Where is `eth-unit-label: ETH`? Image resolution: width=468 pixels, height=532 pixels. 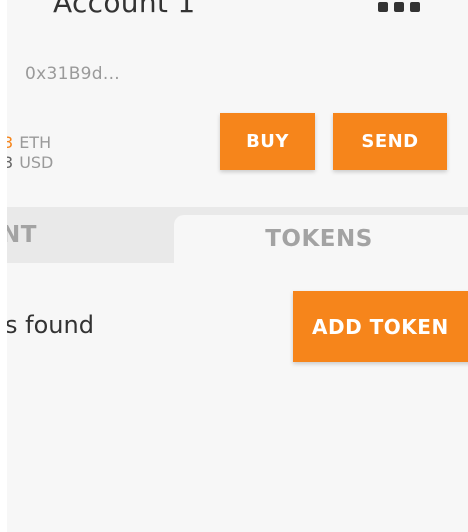 eth-unit-label: ETH is located at coordinates (35, 142).